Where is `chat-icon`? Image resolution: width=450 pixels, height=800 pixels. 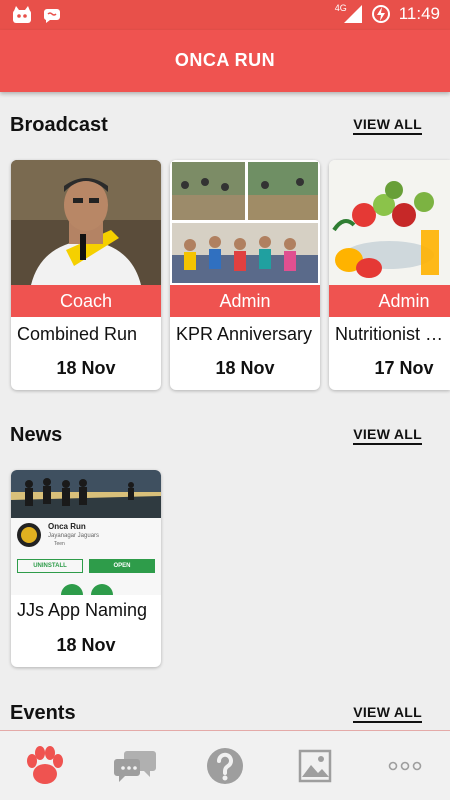
chat-icon is located at coordinates (135, 766).